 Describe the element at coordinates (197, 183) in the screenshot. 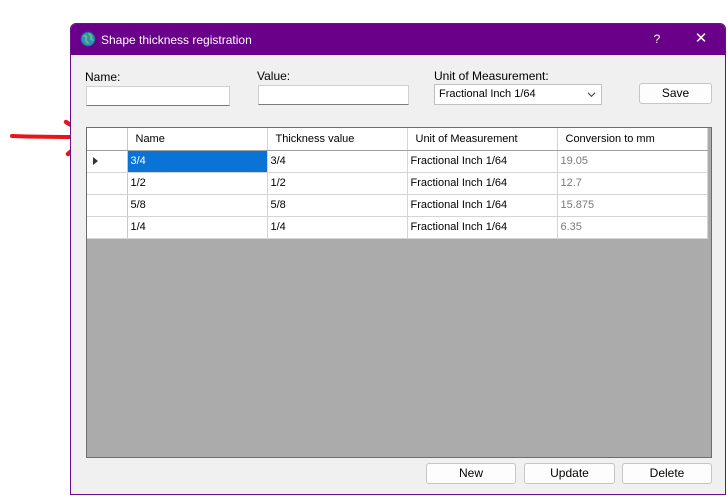

I see `cell-name: 1/2` at that location.